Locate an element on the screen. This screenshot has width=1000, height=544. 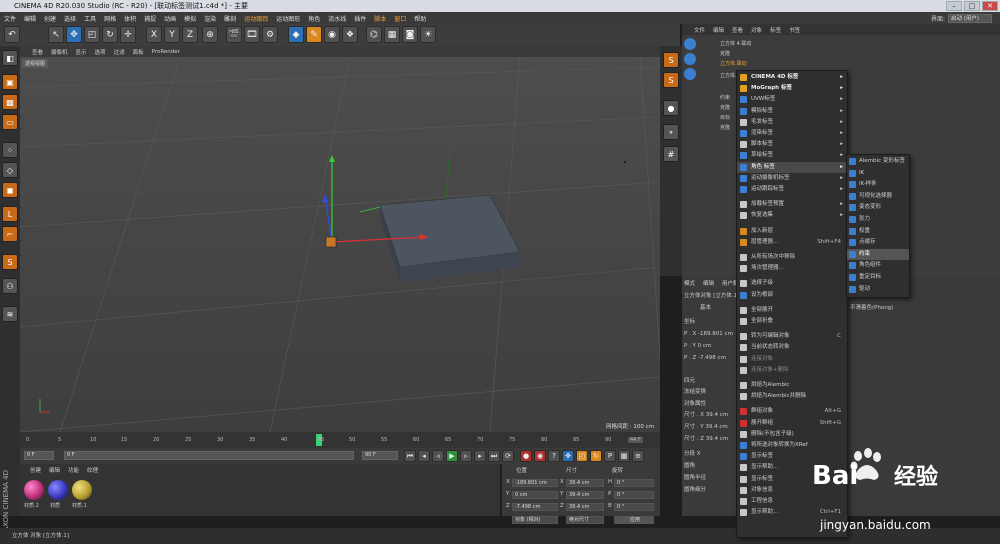
context-menu-item: CINEMA 4D 标签 ▸ is located at coordinates (792, 77).